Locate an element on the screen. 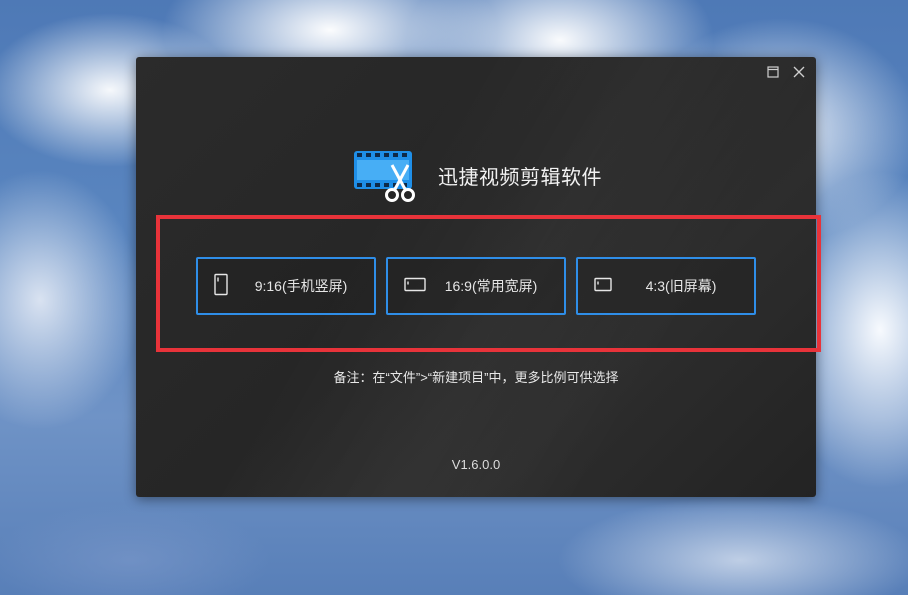  widescreen-icon is located at coordinates (415, 286).